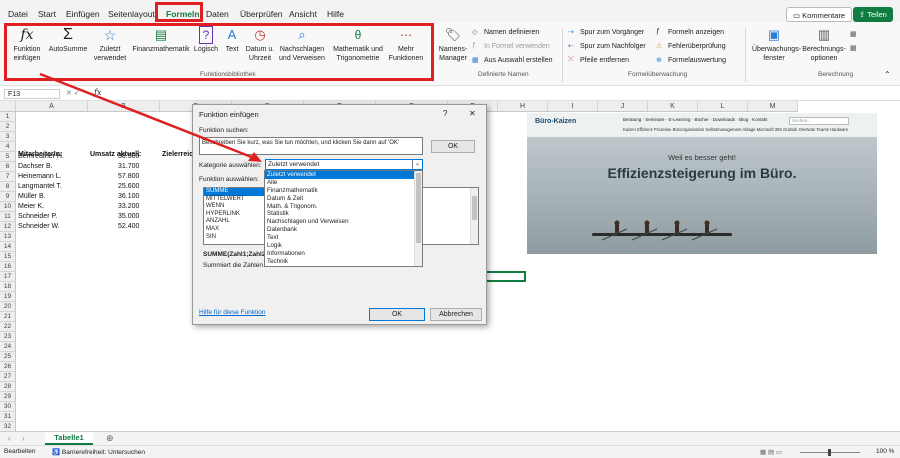 This screenshot has height=458, width=900. What do you see at coordinates (37, 216) in the screenshot?
I see `employee-name-cell: Schneider P.` at bounding box center [37, 216].